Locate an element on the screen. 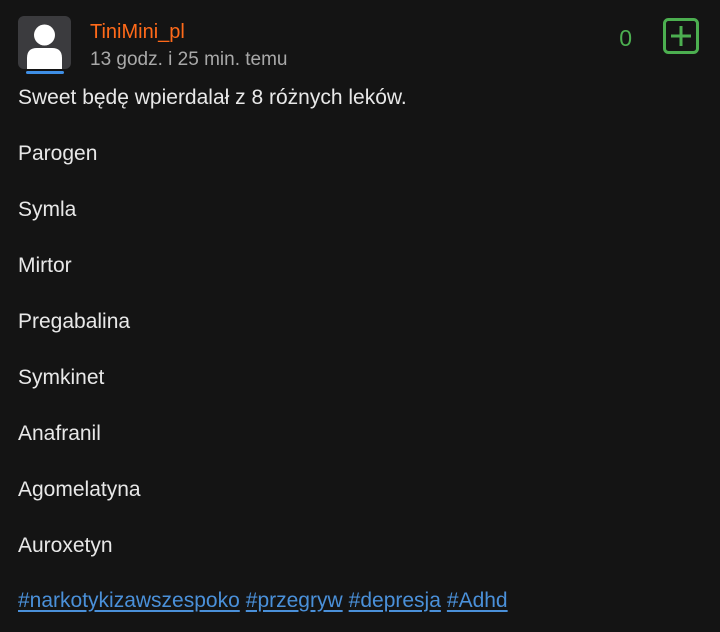 The image size is (720, 632). tag-link: #Adhd is located at coordinates (477, 600).